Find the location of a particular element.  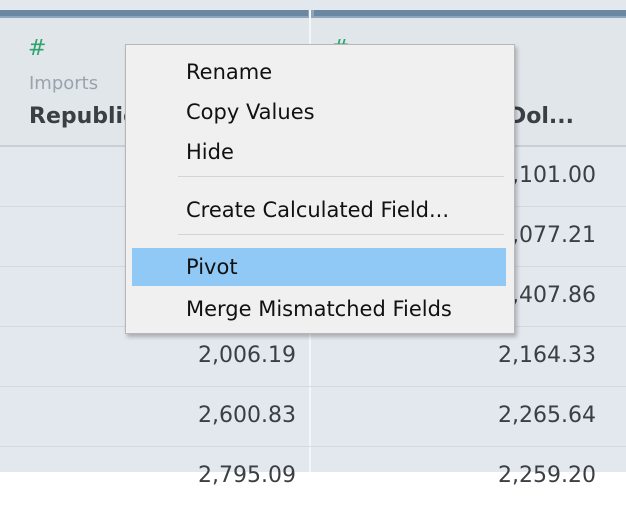

table-cell: 2,164.33 is located at coordinates (547, 355).